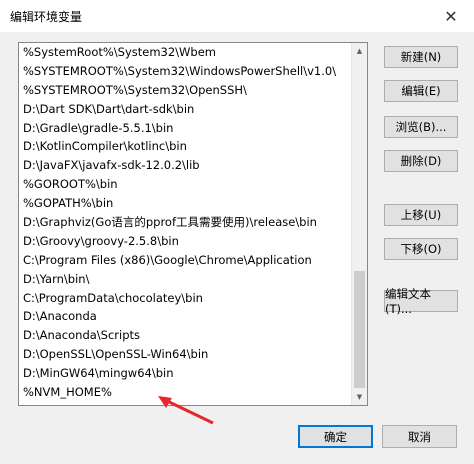 The height and width of the screenshot is (464, 474). Describe the element at coordinates (46, 17) in the screenshot. I see `window-title: 编辑环境变量` at that location.